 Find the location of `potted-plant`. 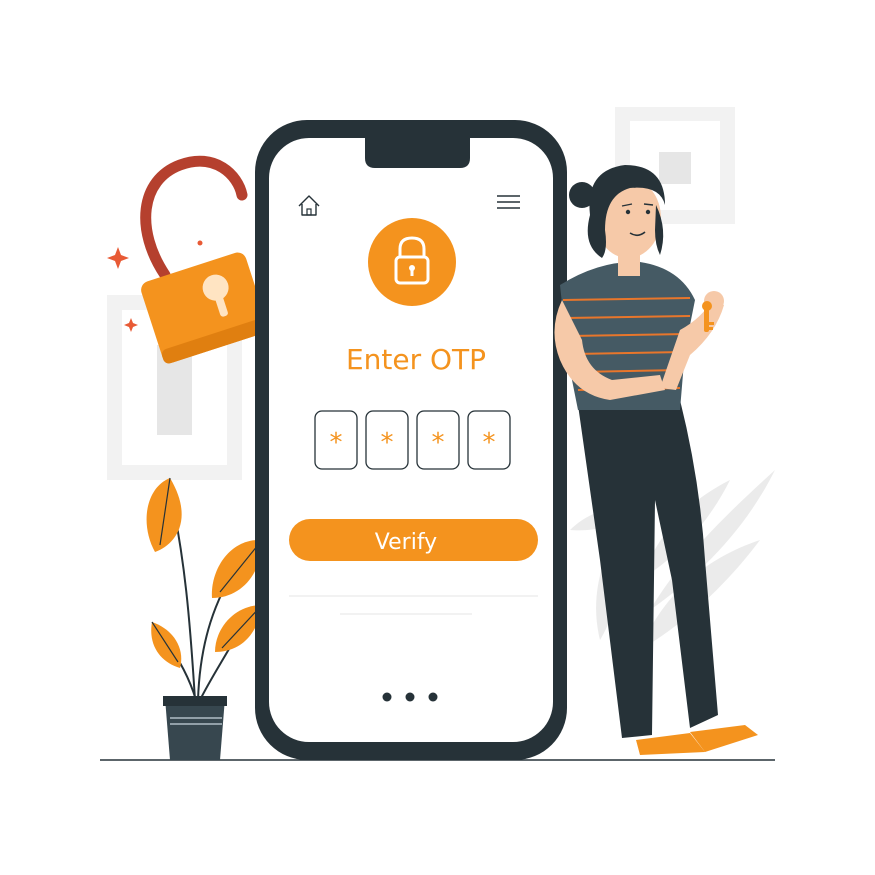

potted-plant is located at coordinates (204, 618).